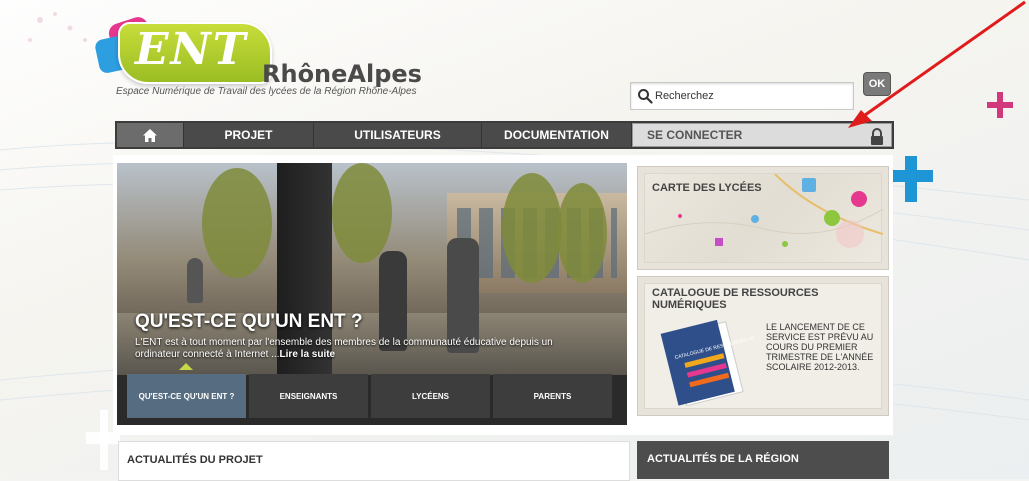 The width and height of the screenshot is (1029, 481). I want to click on hero-tab-ent: QU'EST-CE QU'UN ENT ?, so click(186, 396).